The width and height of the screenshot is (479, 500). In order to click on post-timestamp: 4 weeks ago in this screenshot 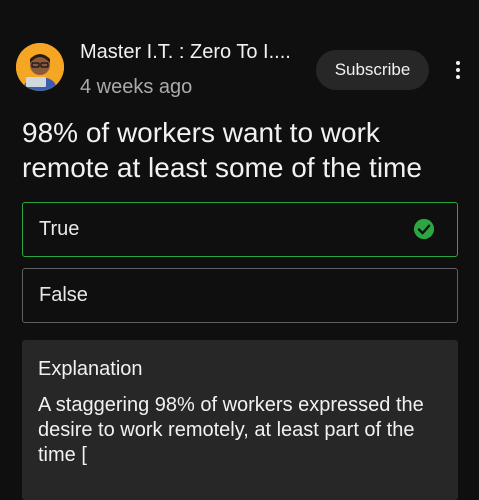, I will do `click(136, 87)`.